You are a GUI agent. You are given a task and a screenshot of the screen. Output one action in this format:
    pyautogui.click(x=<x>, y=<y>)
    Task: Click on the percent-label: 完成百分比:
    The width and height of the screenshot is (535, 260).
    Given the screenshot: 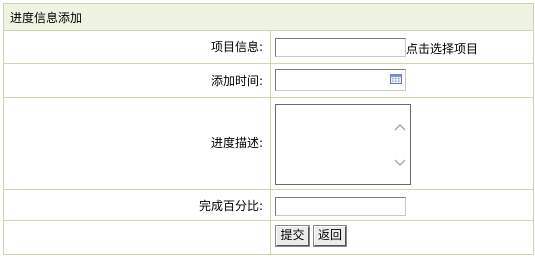 What is the action you would take?
    pyautogui.click(x=230, y=206)
    